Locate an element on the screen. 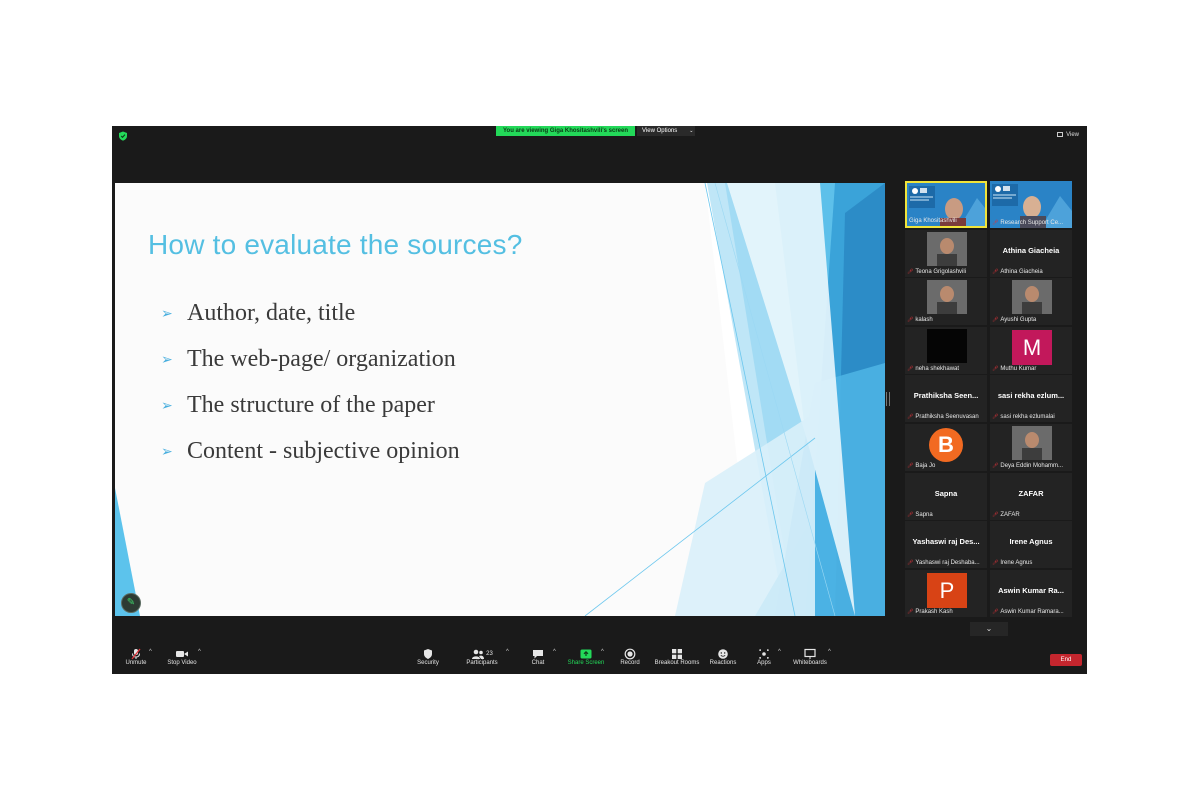 The image size is (1200, 800). stop-video-button: Stop Video ^ is located at coordinates (182, 660).